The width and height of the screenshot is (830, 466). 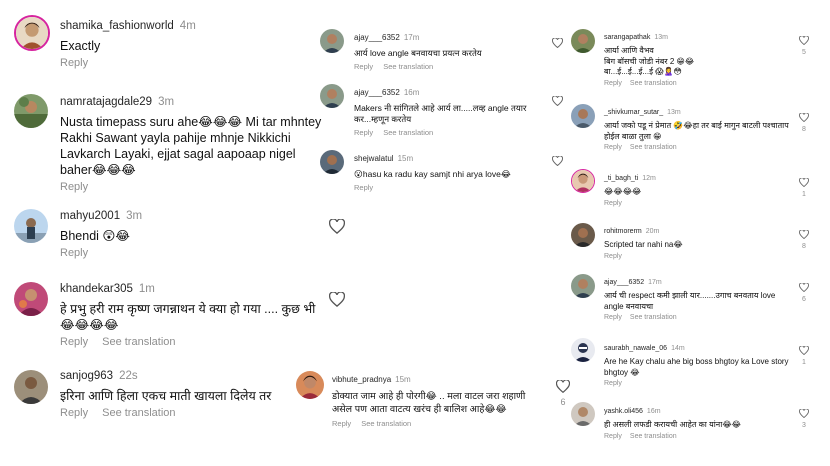 What do you see at coordinates (621, 178) in the screenshot?
I see `username: _ti_bagh_ti` at bounding box center [621, 178].